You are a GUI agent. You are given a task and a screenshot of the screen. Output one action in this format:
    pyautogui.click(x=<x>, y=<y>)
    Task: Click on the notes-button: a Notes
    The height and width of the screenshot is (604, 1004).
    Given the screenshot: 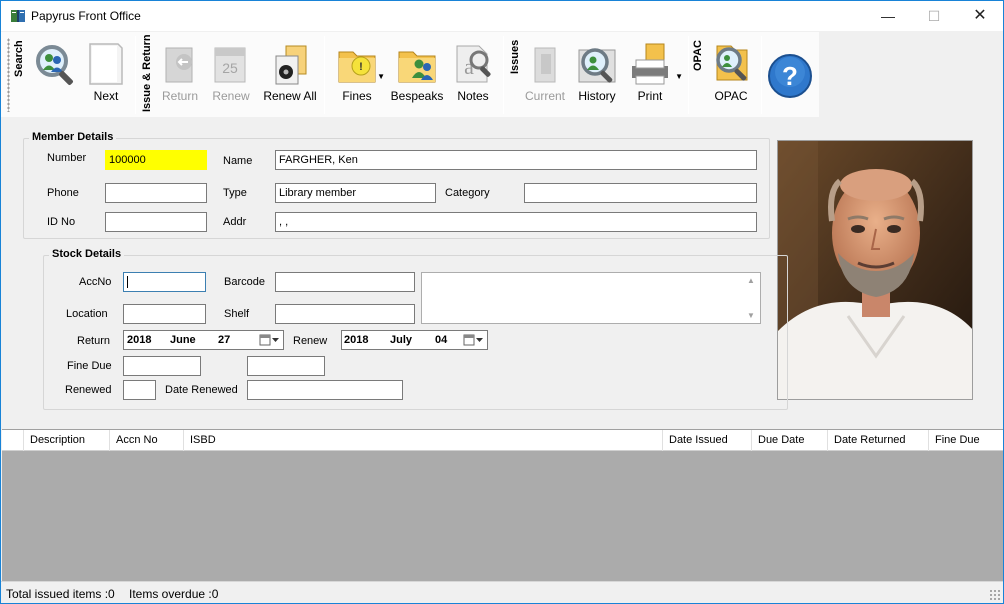 What is the action you would take?
    pyautogui.click(x=473, y=72)
    